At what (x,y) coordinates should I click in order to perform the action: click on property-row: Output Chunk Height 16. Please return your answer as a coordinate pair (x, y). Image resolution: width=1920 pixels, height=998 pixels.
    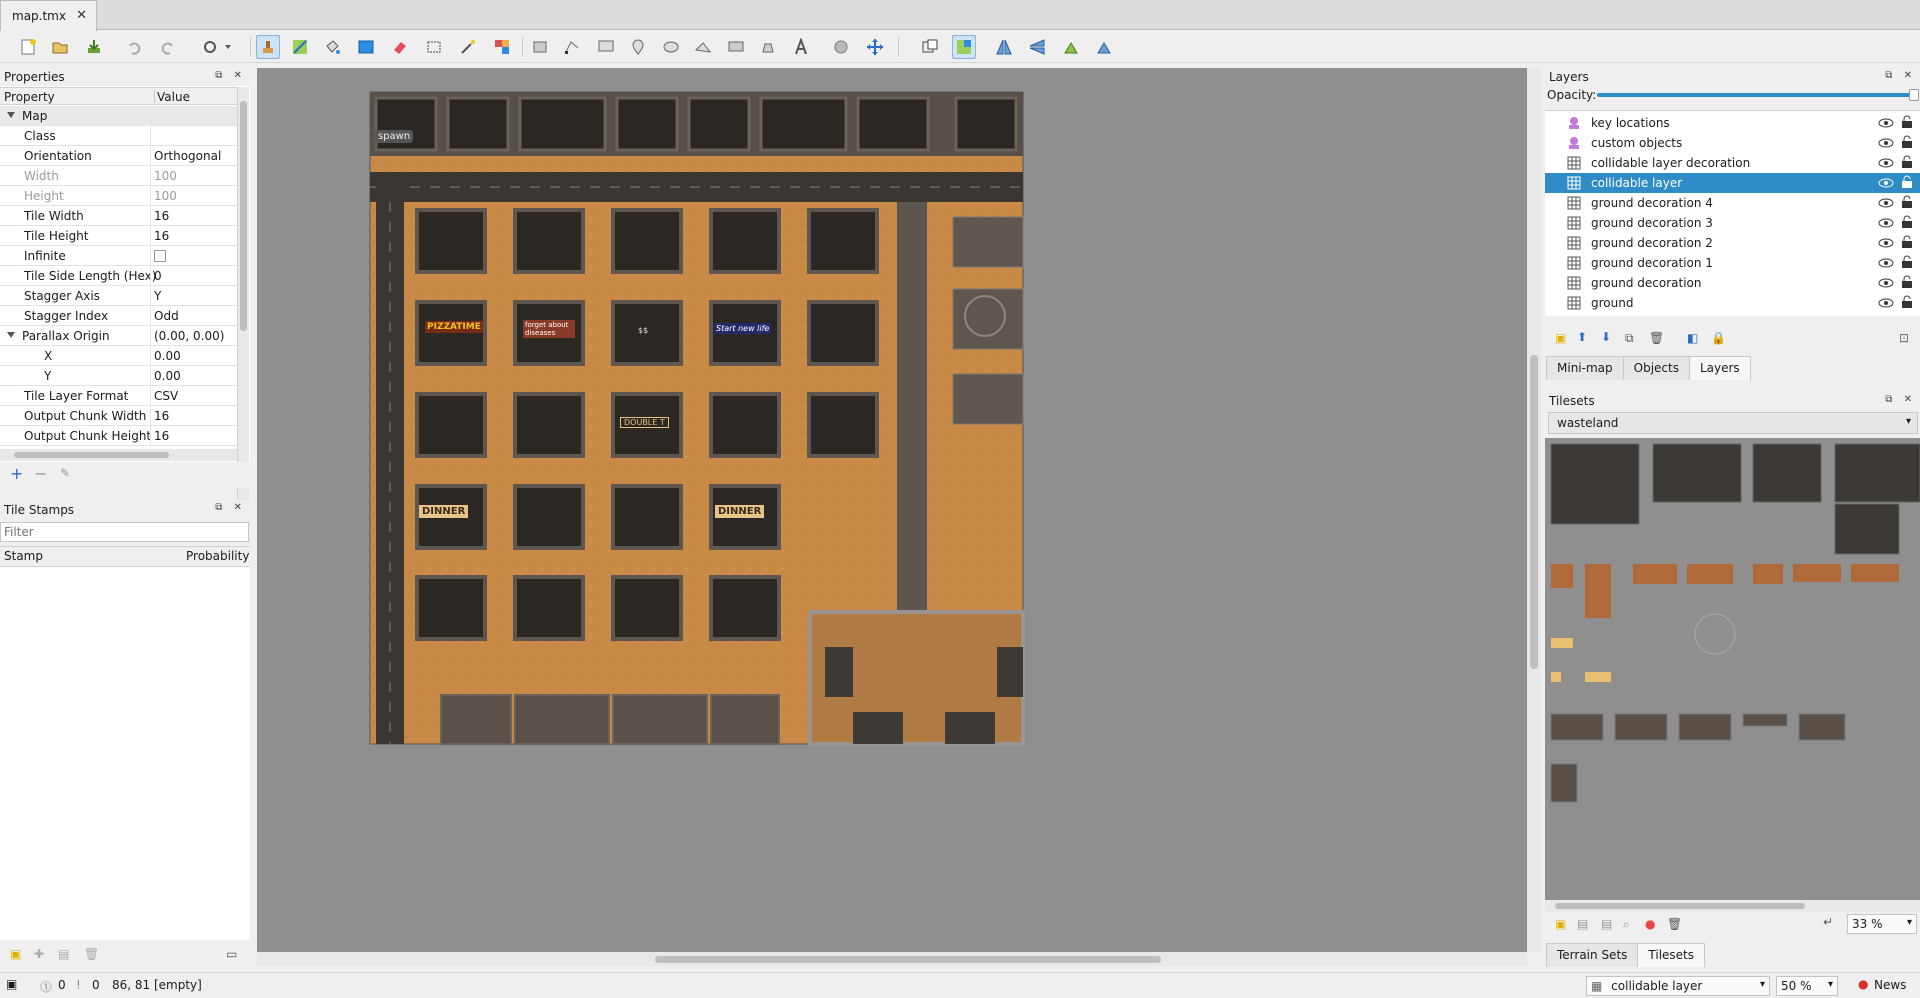
    Looking at the image, I should click on (118, 436).